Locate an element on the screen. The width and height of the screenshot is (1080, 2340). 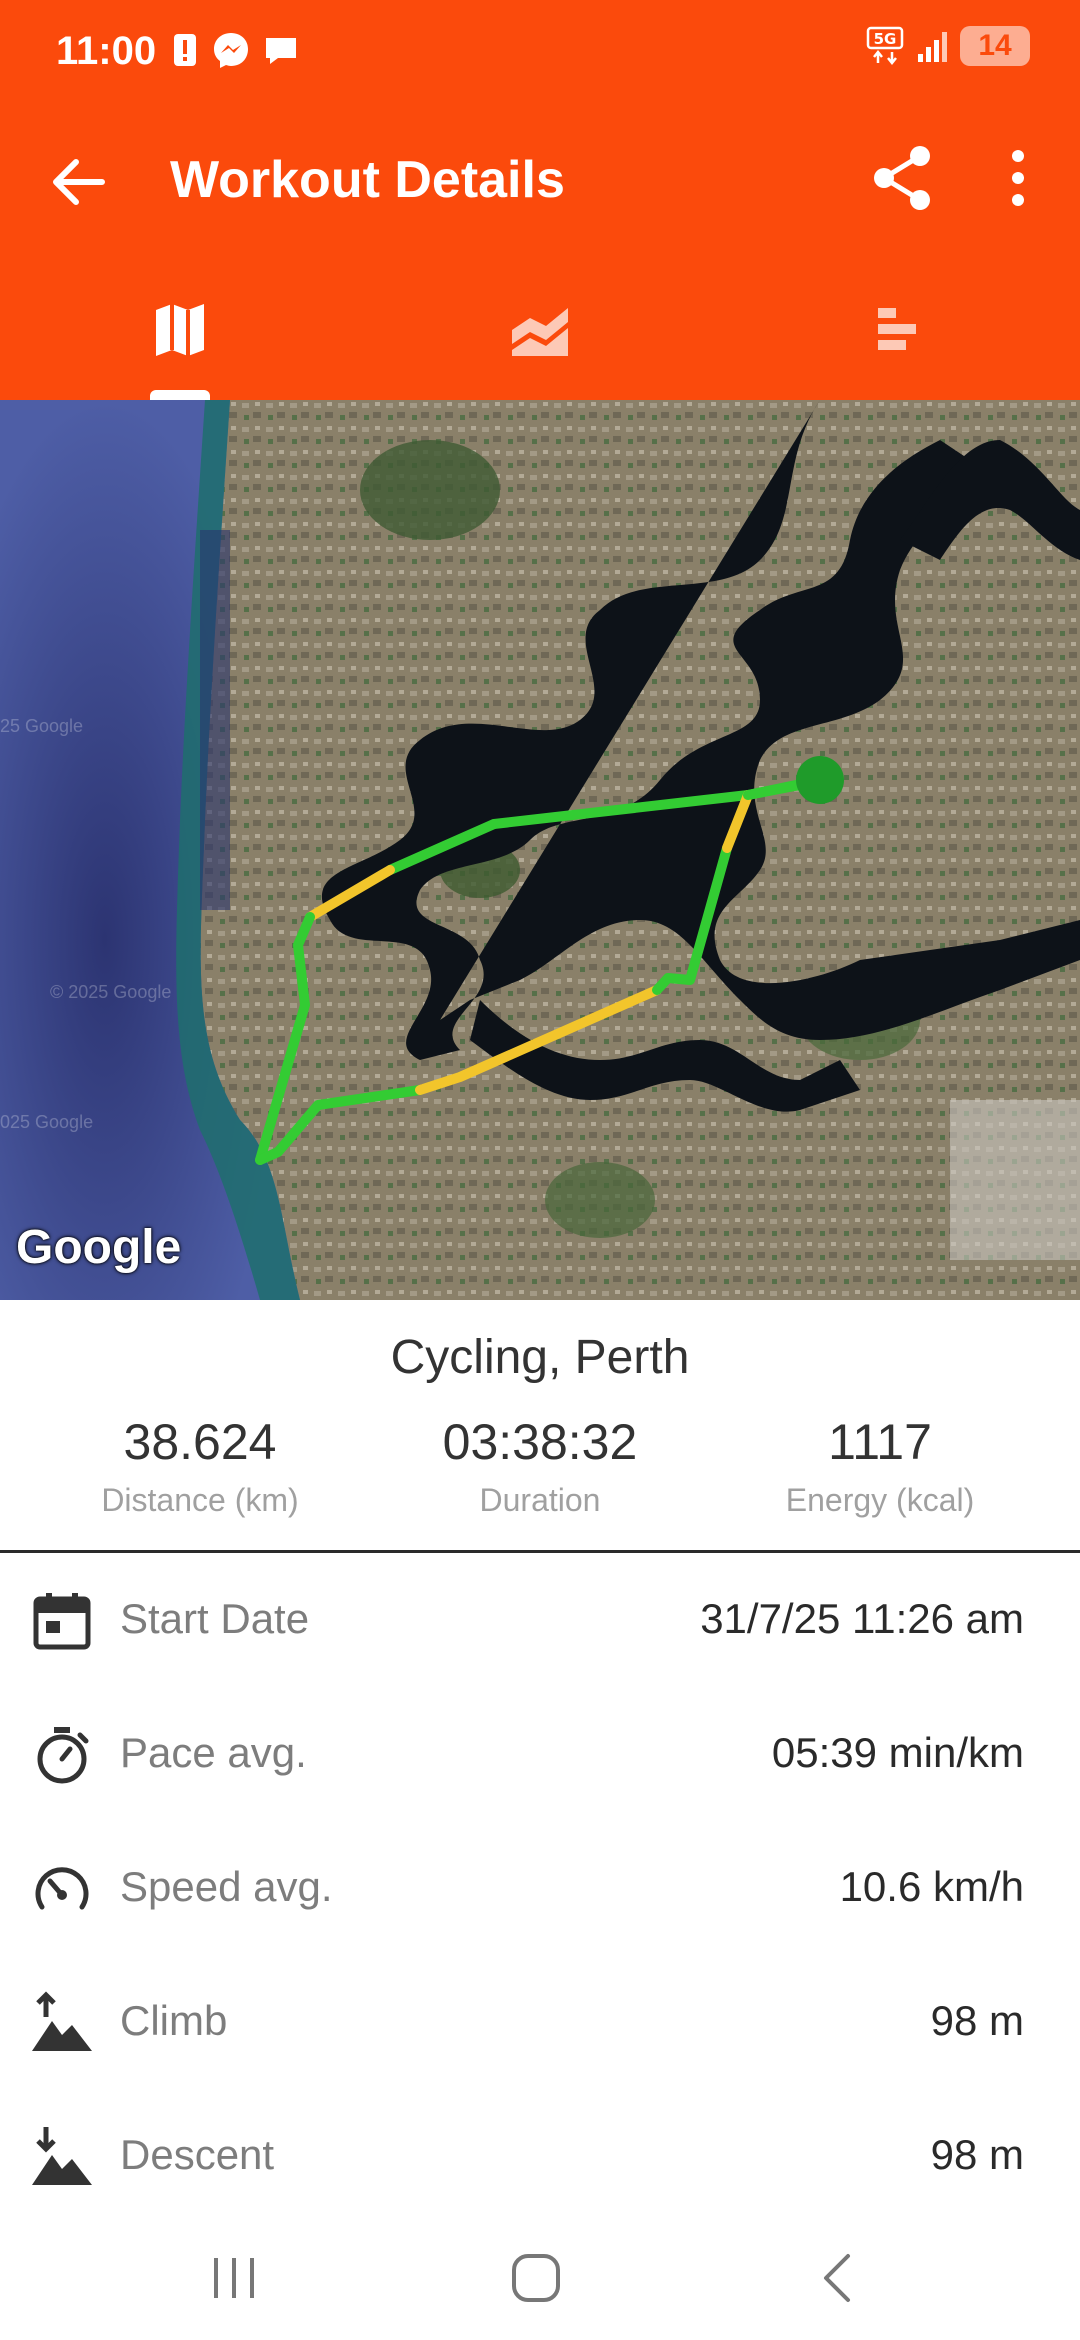
tab-map is located at coordinates (180, 335).